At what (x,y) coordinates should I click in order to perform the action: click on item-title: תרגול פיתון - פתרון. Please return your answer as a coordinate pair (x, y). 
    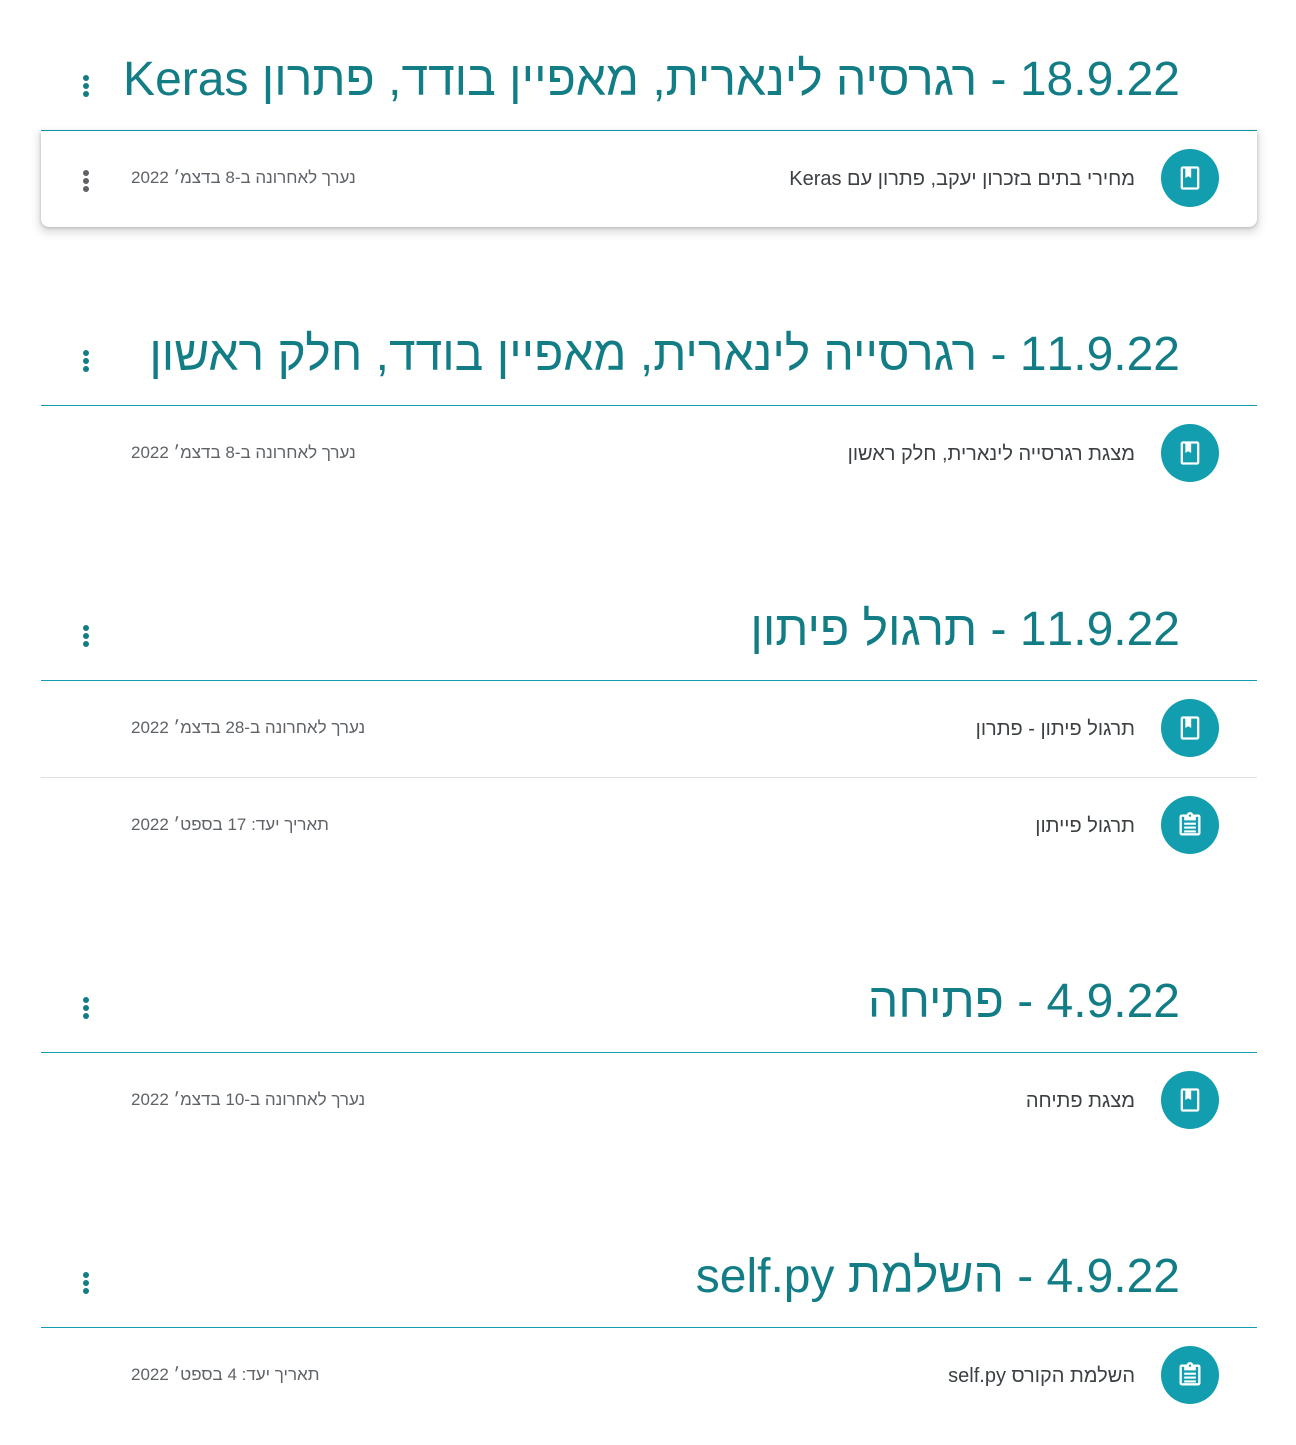
    Looking at the image, I should click on (1055, 729).